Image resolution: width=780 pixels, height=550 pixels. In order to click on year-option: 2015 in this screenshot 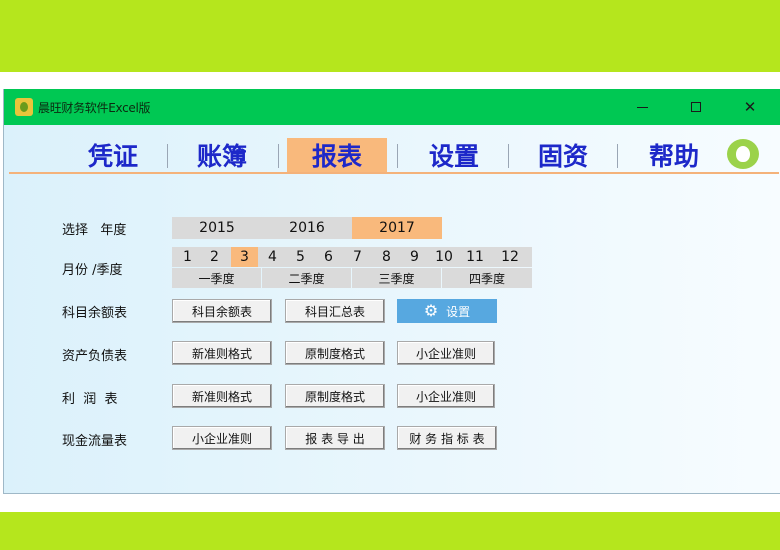, I will do `click(217, 228)`.